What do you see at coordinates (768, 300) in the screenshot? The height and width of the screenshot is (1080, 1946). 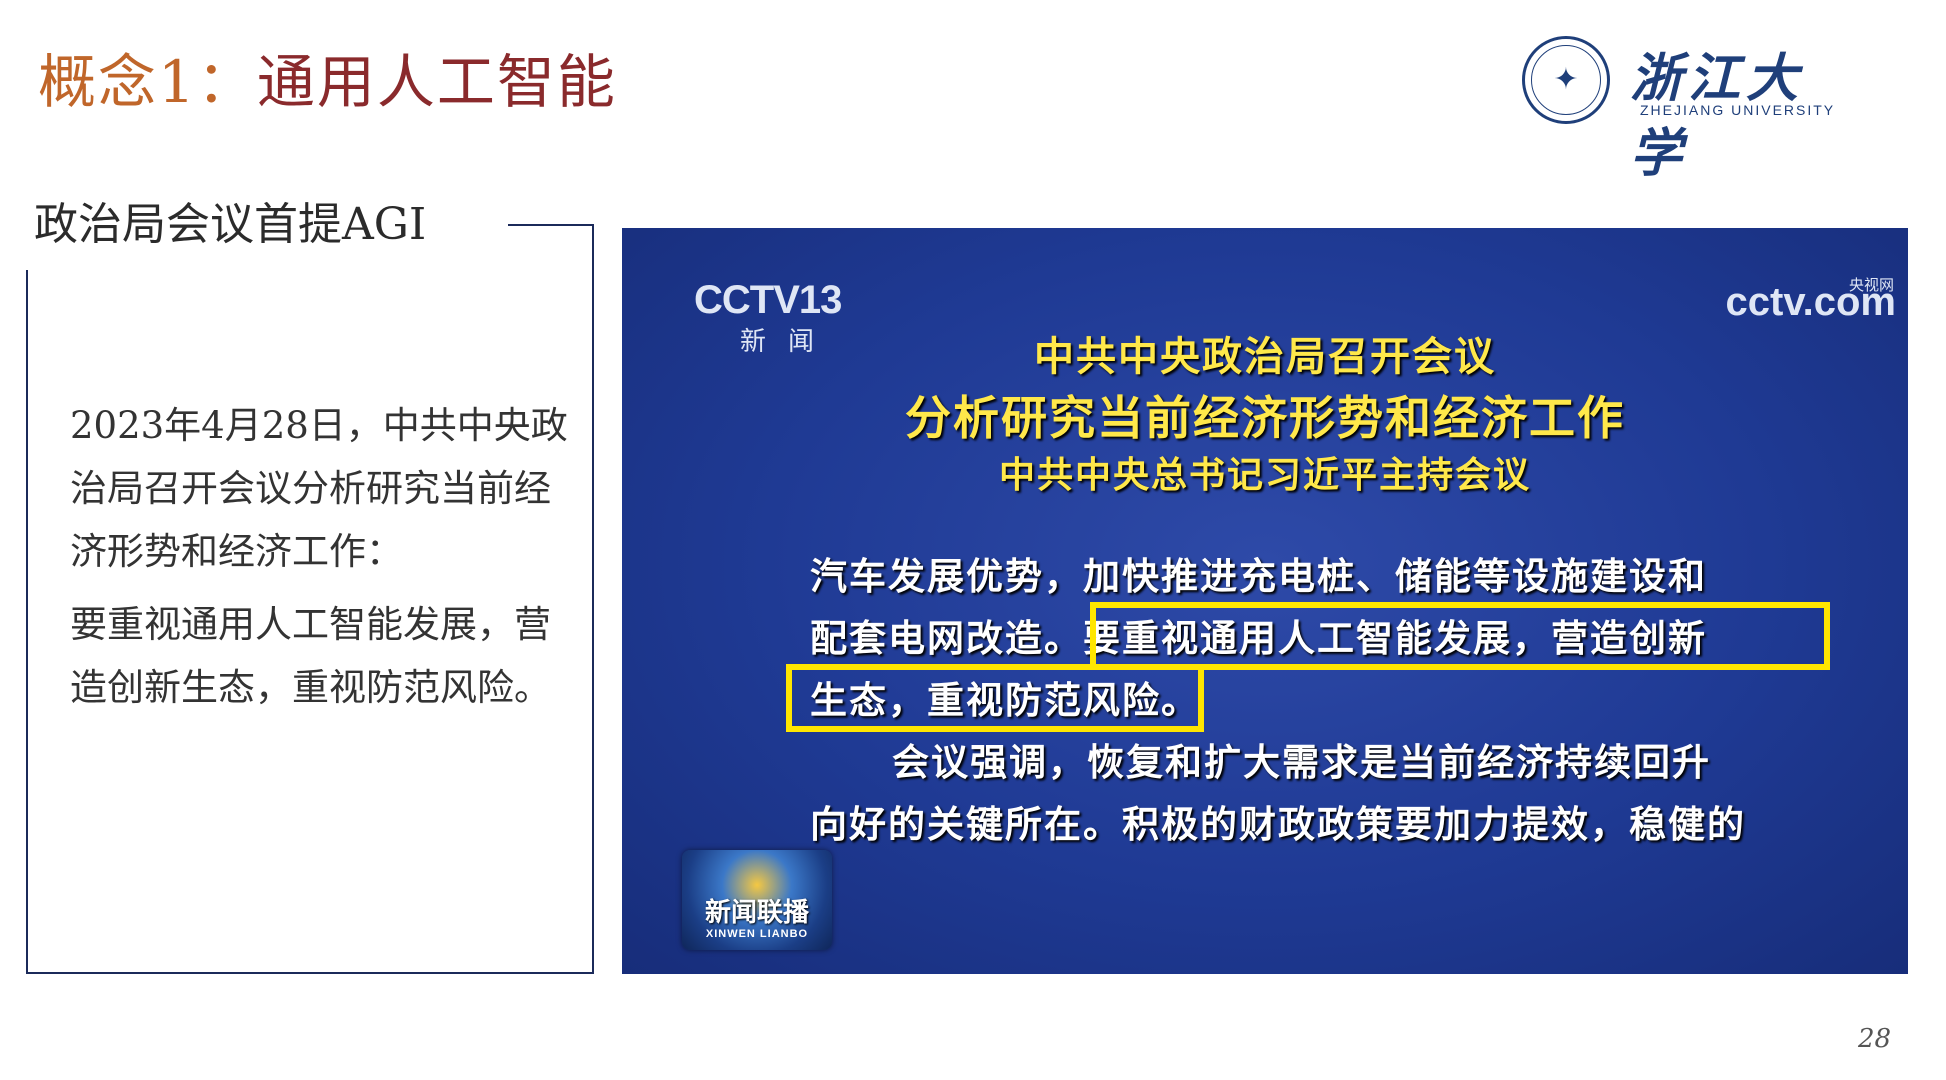 I see `cctv13-logo-text: CCTV13` at bounding box center [768, 300].